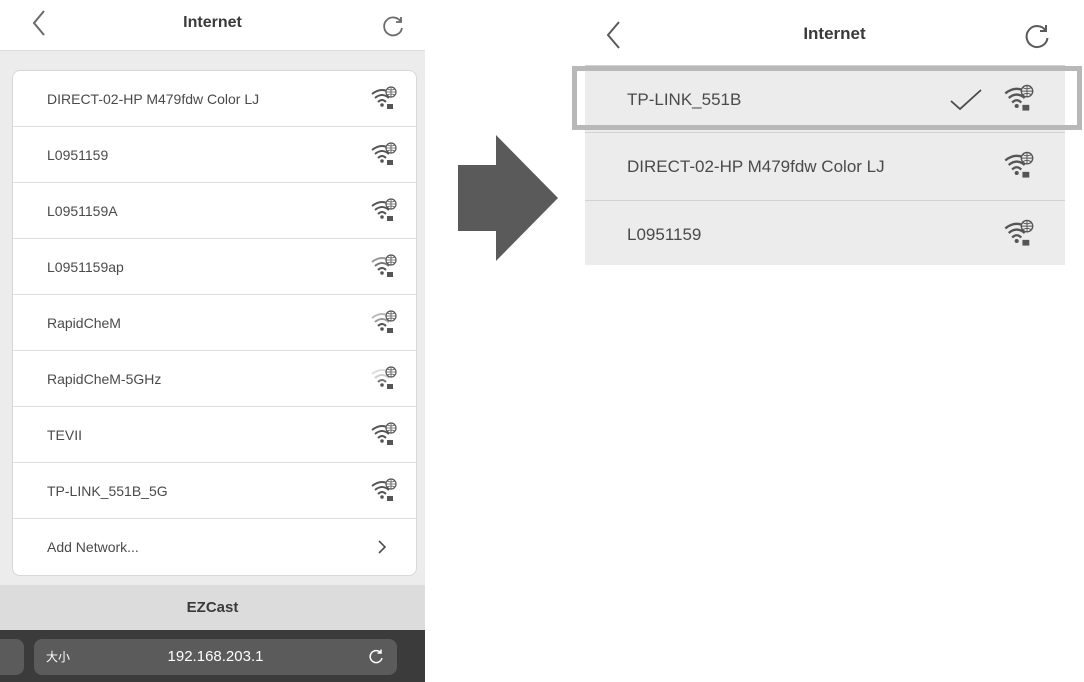 This screenshot has height=682, width=1084. What do you see at coordinates (65, 435) in the screenshot?
I see `network-name: TEVII` at bounding box center [65, 435].